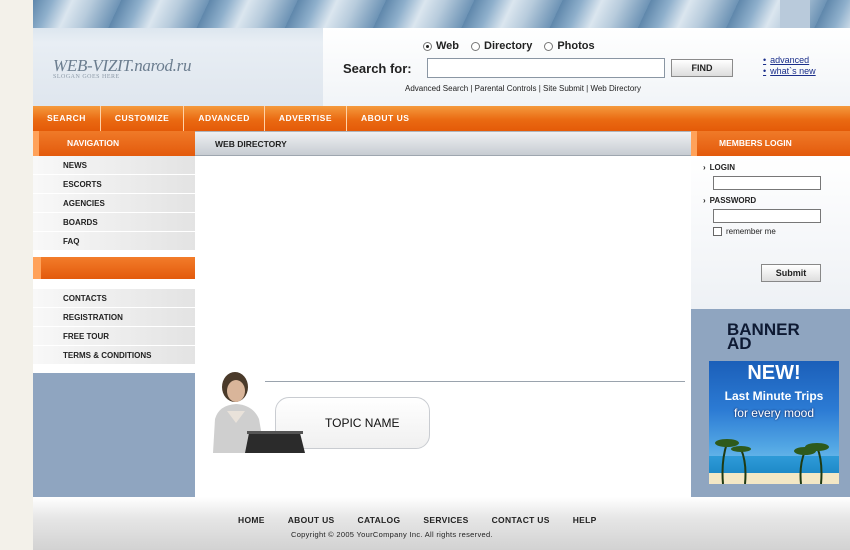 This screenshot has height=550, width=850. I want to click on find-button: FIND, so click(702, 68).